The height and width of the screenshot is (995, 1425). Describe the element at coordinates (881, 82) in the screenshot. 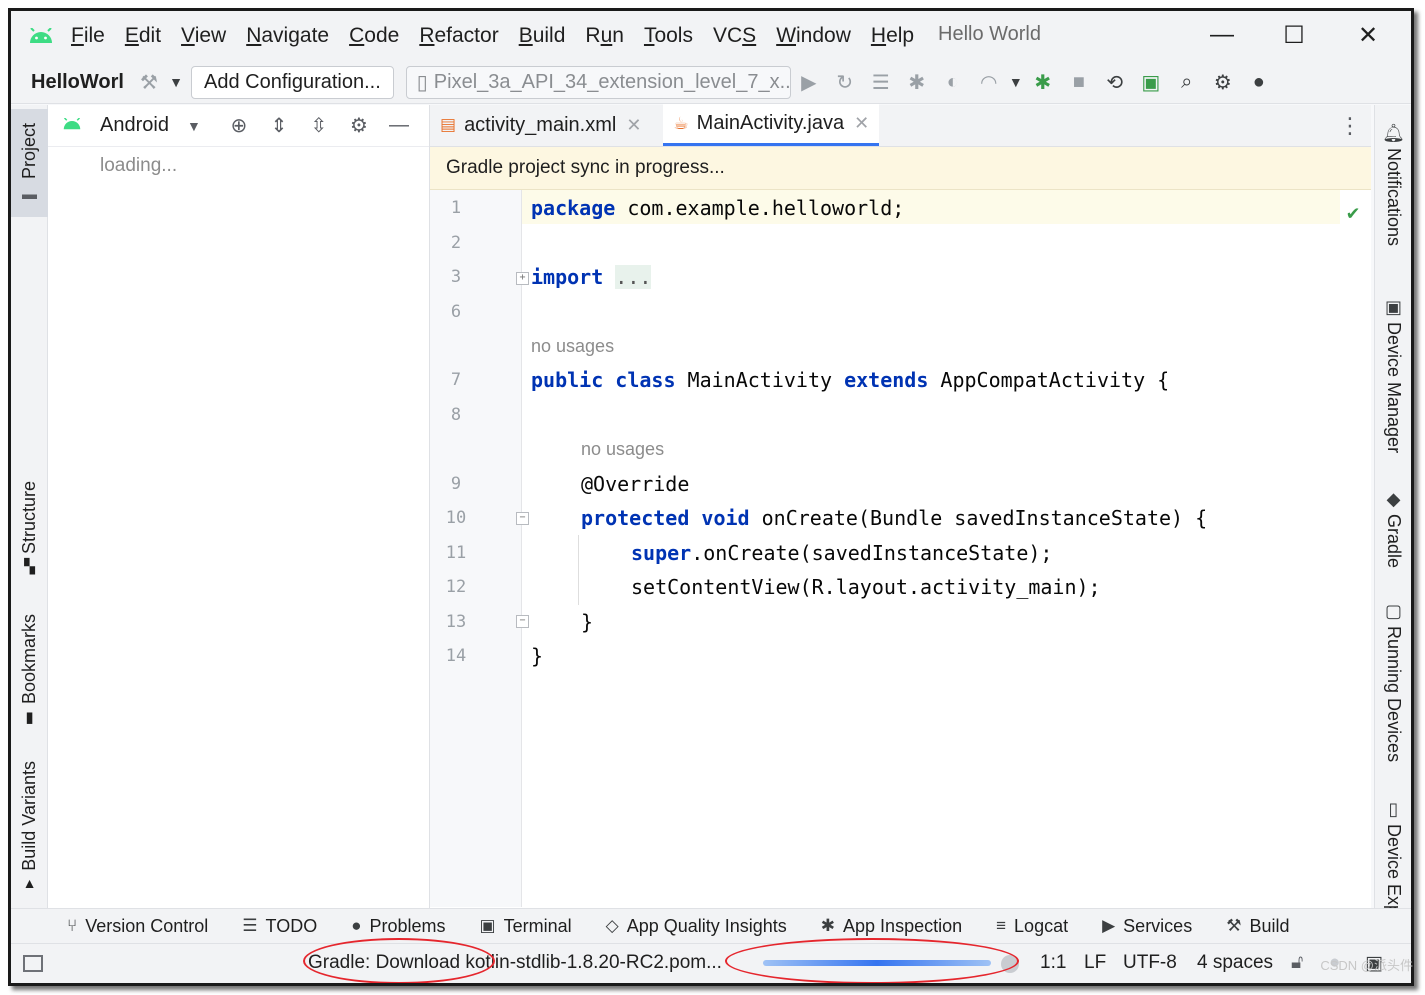

I see `apply-code-icon: ☰` at that location.